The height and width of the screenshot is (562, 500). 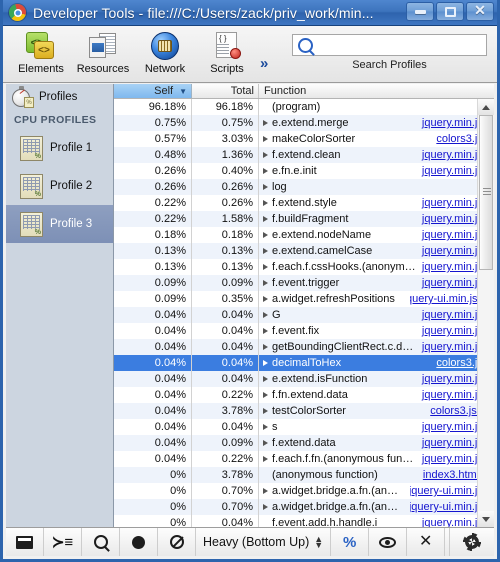 I want to click on cell-function: (anonymous function) index3.htm:36, so click(x=376, y=475).